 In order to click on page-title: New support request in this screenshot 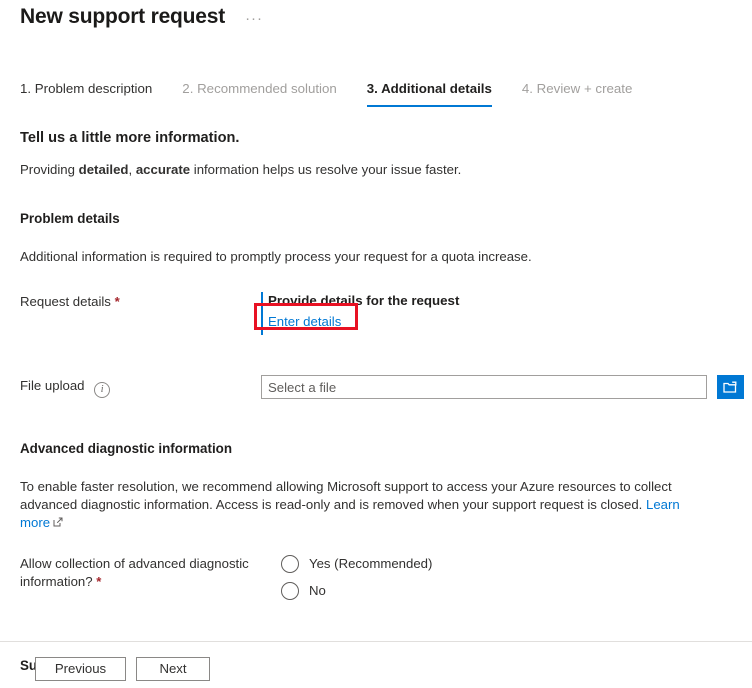, I will do `click(123, 16)`.